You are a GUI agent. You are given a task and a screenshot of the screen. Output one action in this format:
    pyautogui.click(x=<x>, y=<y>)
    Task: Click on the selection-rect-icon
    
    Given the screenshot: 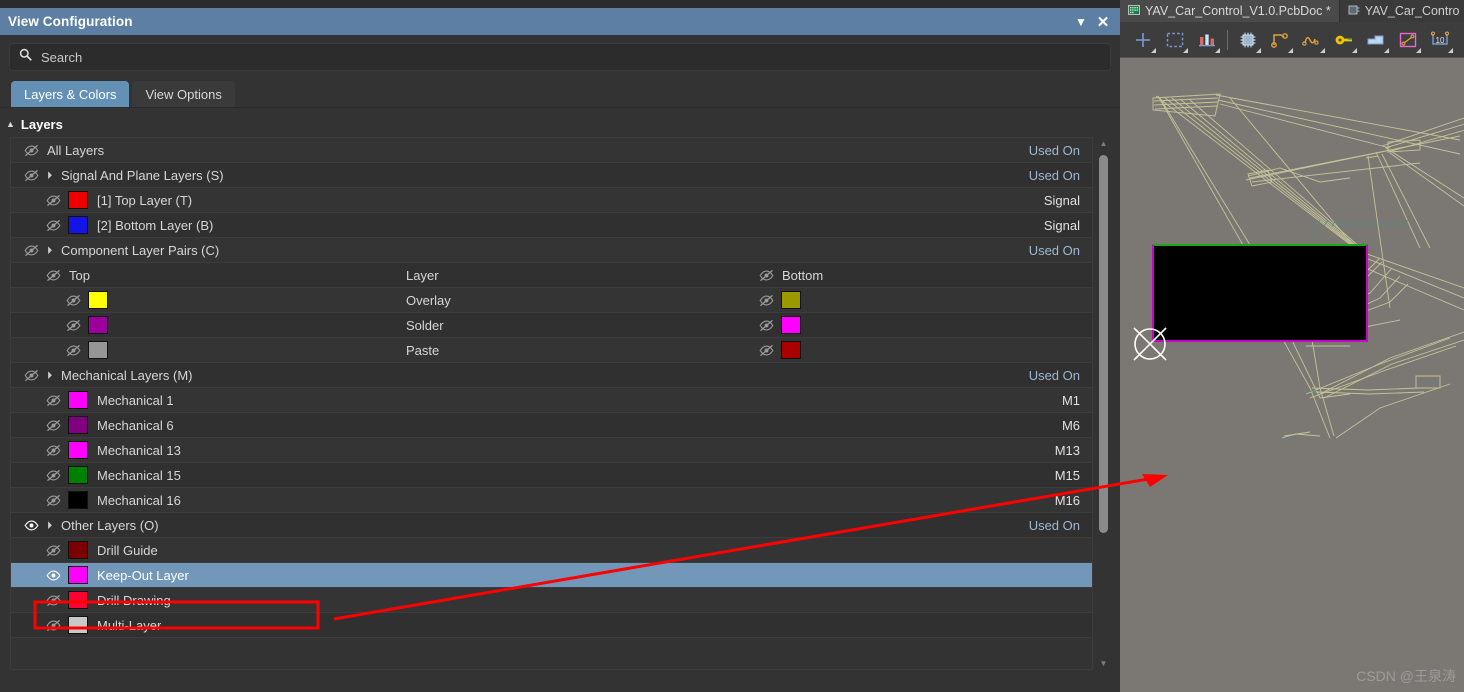 What is the action you would take?
    pyautogui.click(x=1175, y=40)
    